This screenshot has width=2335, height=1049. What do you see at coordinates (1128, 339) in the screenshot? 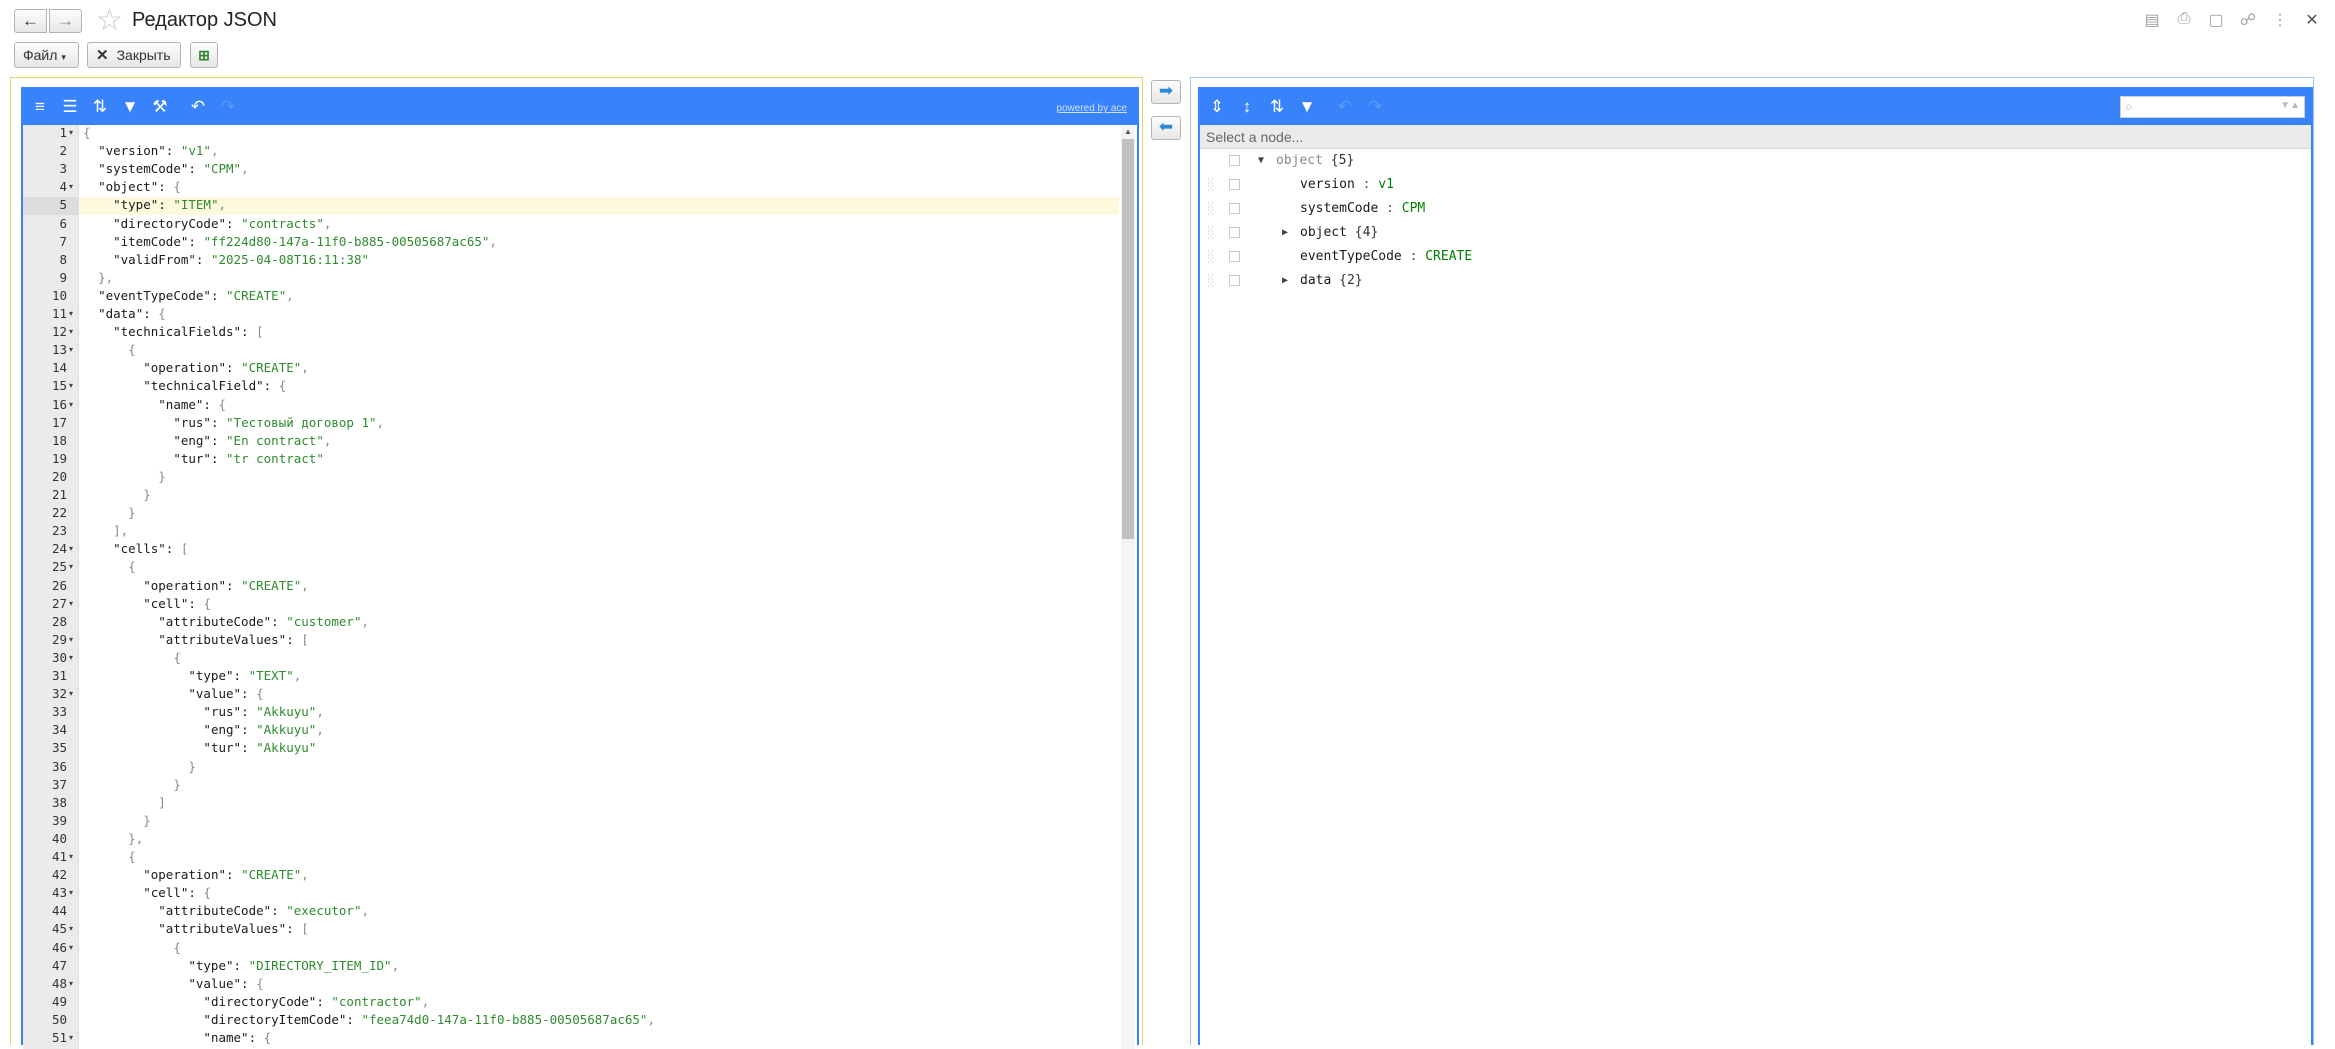
I see `scrollbar-thumb` at bounding box center [1128, 339].